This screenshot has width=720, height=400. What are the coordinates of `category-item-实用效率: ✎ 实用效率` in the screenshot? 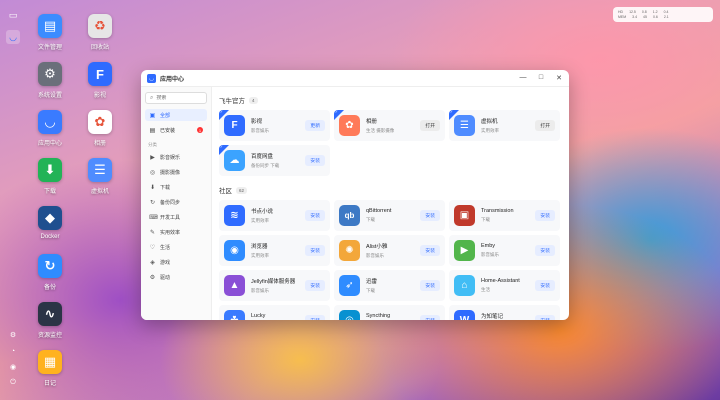 It's located at (176, 232).